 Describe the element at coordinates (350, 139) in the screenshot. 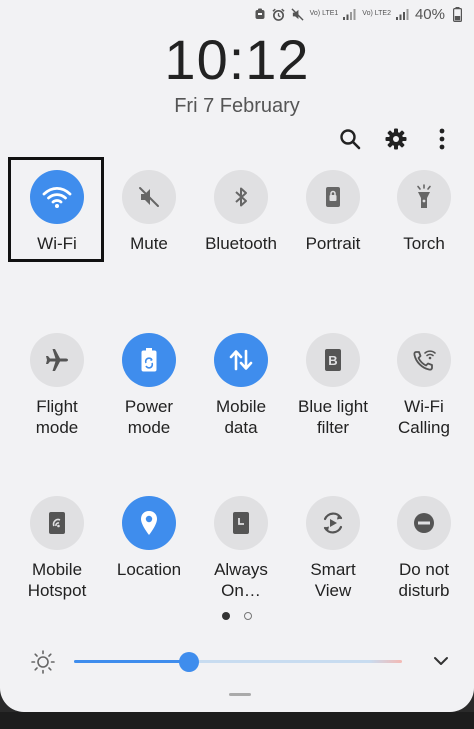

I see `search-icon` at that location.